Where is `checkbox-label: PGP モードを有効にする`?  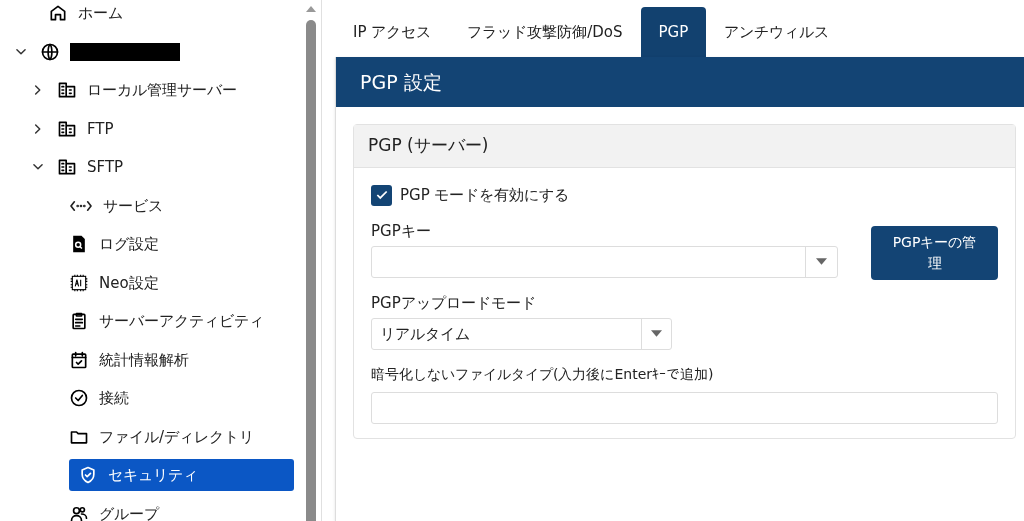 checkbox-label: PGP モードを有効にする is located at coordinates (485, 195).